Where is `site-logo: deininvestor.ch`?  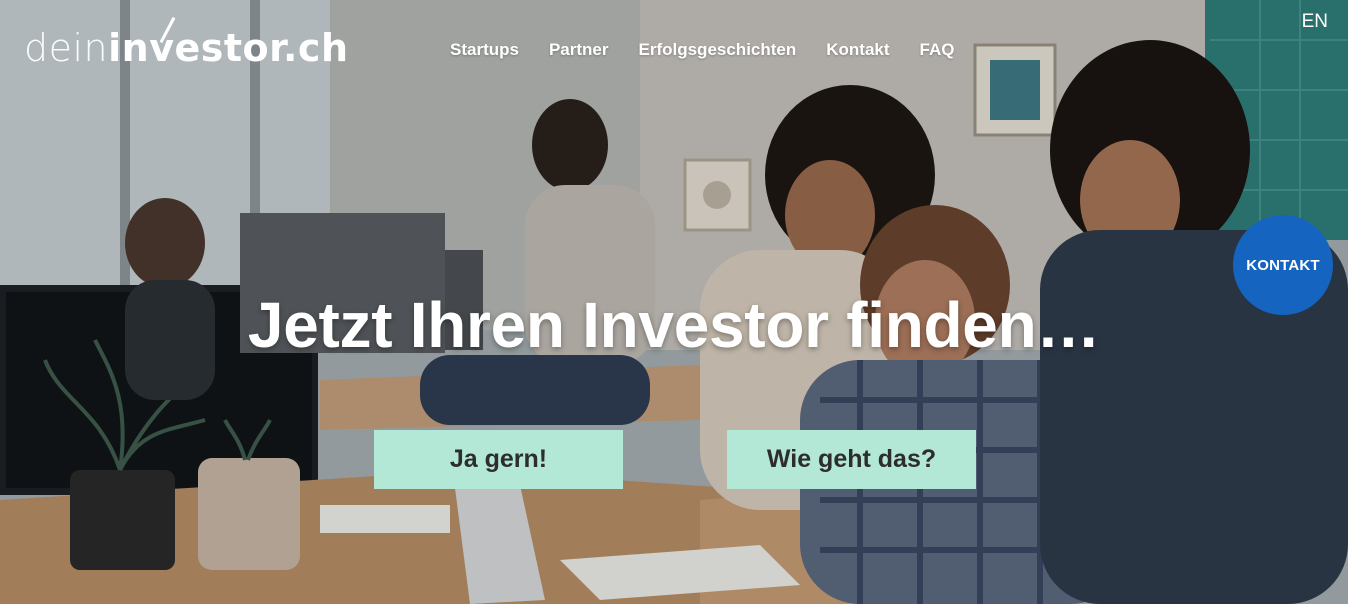
site-logo: deininvestor.ch is located at coordinates (186, 48).